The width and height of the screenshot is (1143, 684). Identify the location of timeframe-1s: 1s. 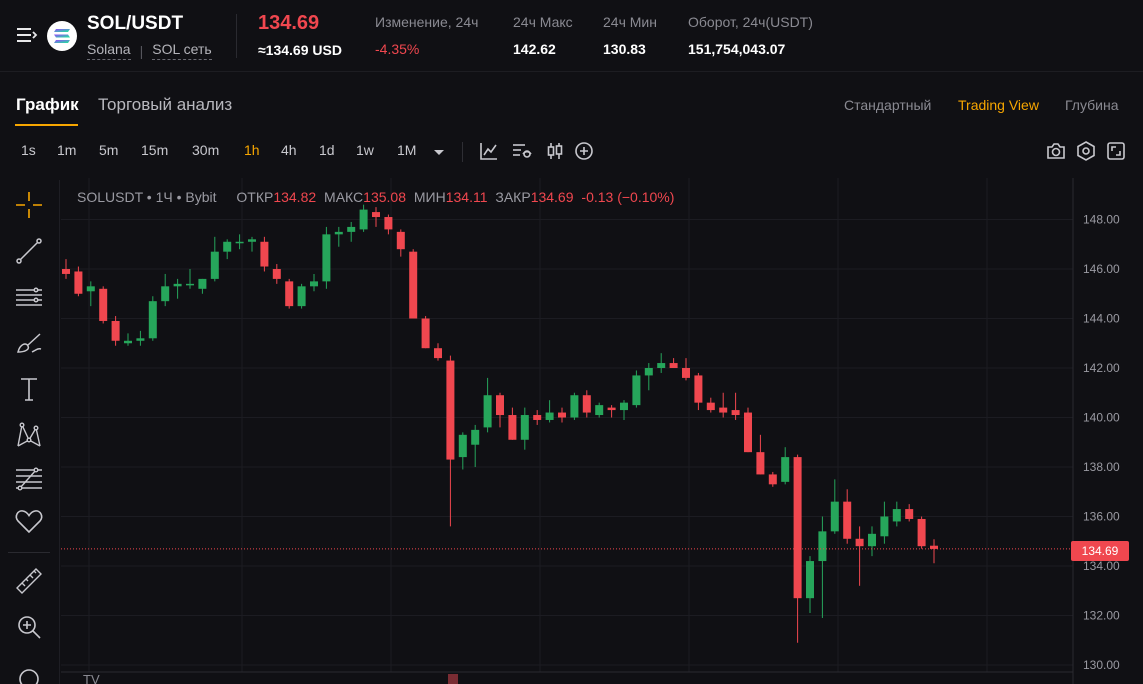
(28, 150).